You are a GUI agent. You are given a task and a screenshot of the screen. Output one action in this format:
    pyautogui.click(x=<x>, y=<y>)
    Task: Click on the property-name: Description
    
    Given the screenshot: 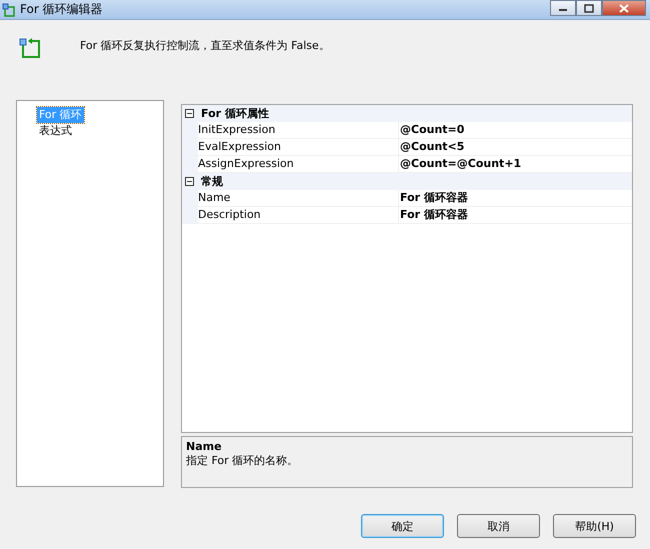 What is the action you would take?
    pyautogui.click(x=298, y=215)
    